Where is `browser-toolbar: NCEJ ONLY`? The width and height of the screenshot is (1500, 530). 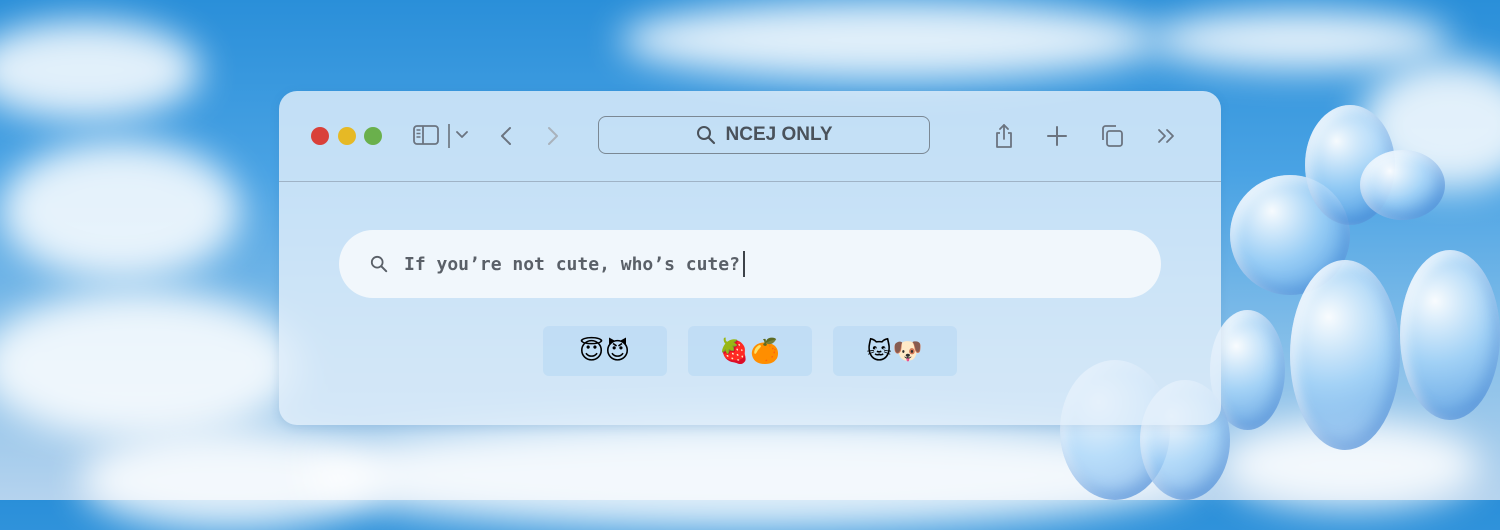
browser-toolbar: NCEJ ONLY is located at coordinates (750, 136).